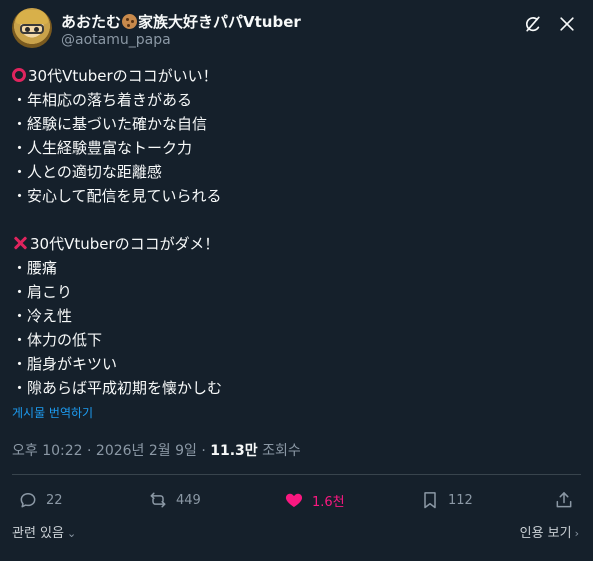 This screenshot has width=593, height=561. I want to click on divider, so click(296, 474).